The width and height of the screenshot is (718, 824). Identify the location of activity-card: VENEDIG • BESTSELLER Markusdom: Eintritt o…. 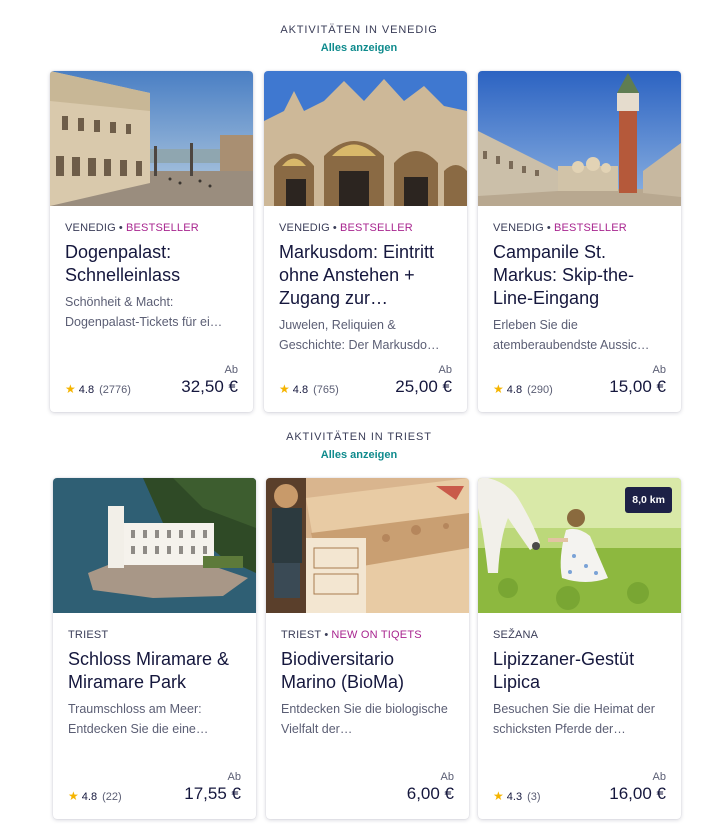
(365, 241).